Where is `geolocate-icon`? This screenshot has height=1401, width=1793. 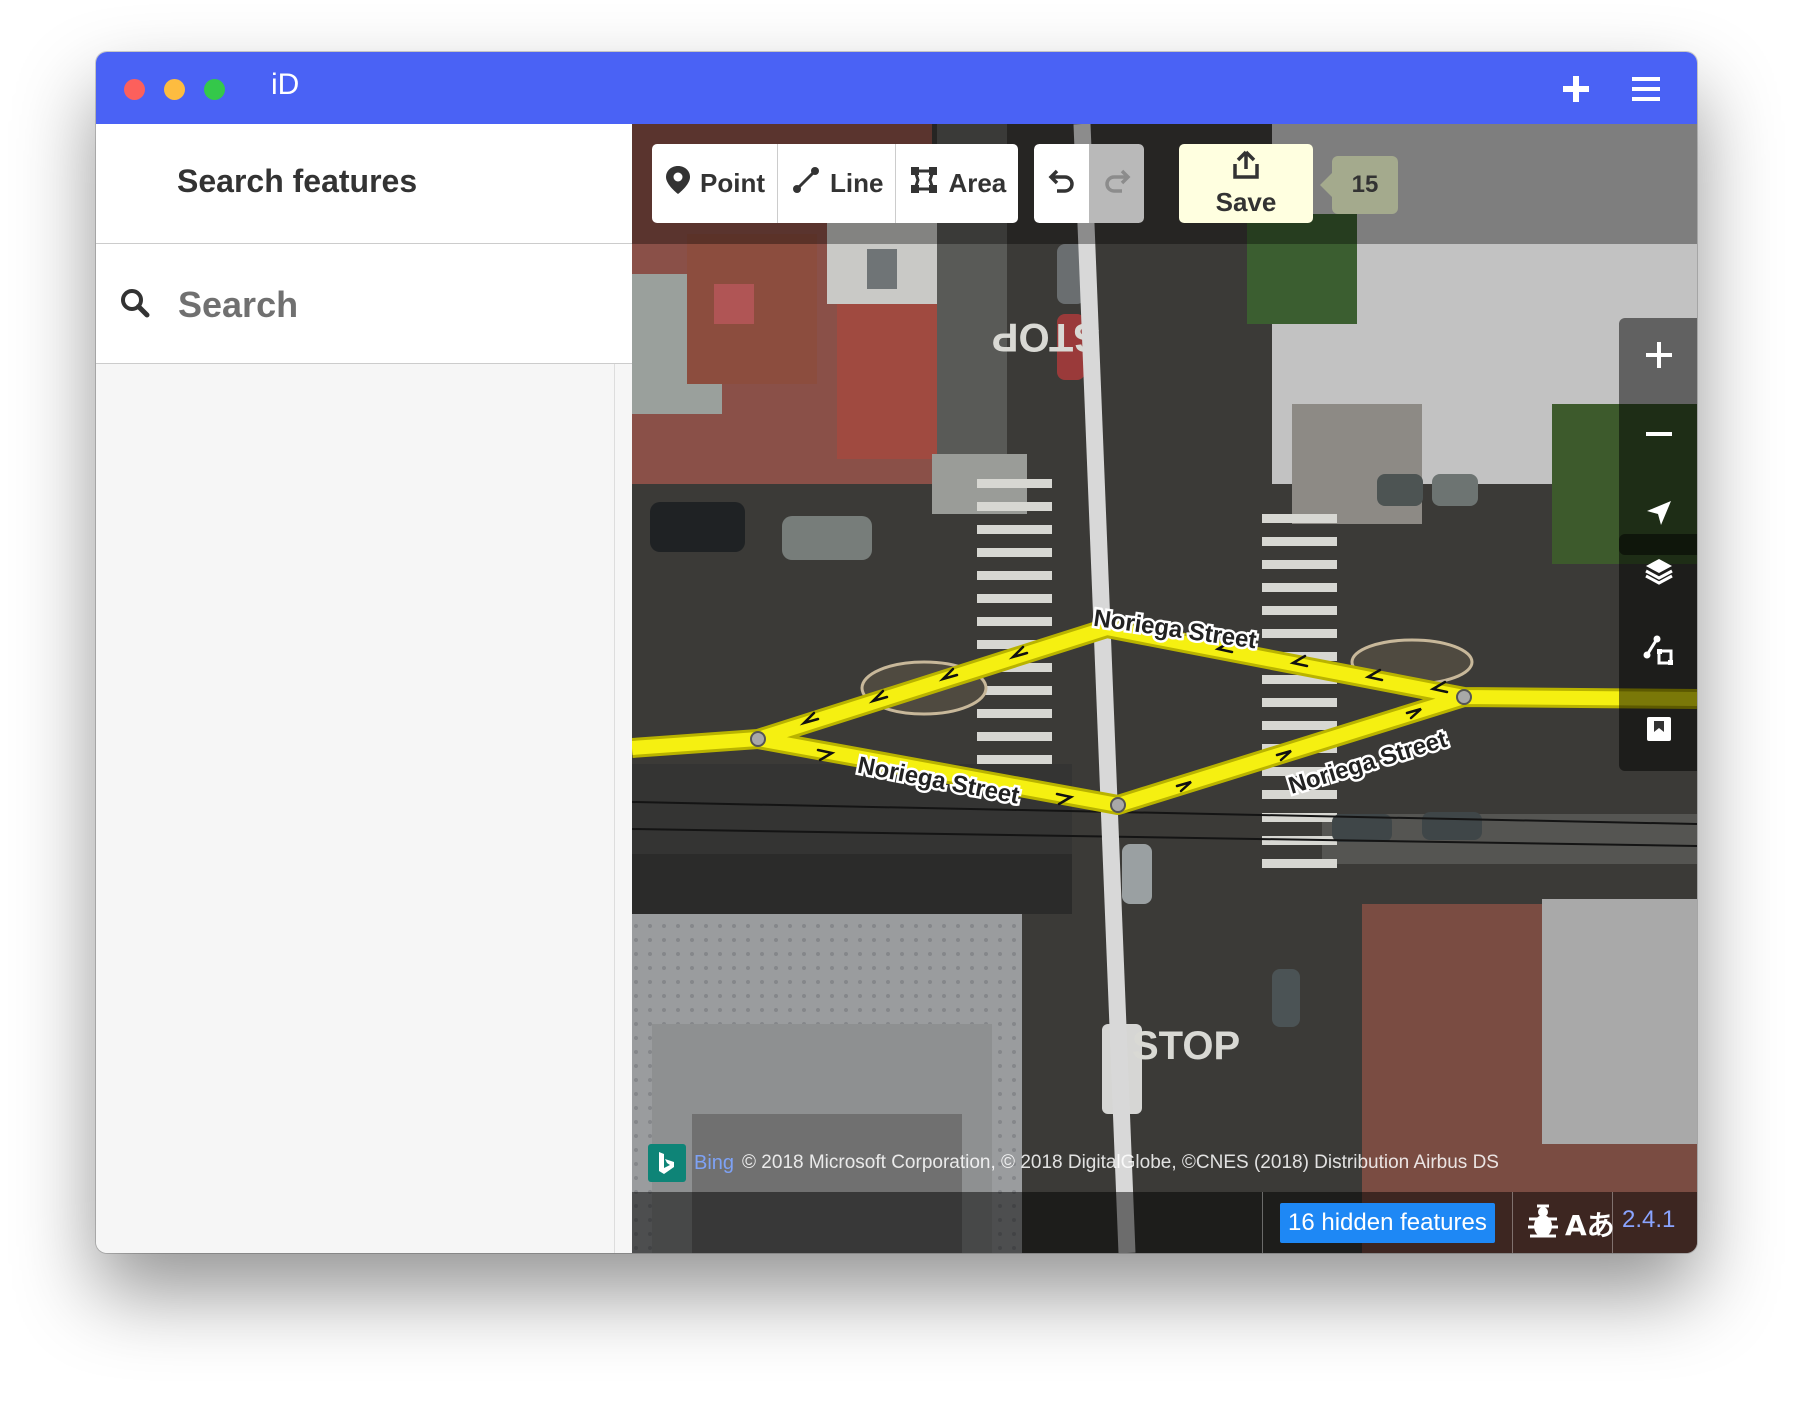
geolocate-icon is located at coordinates (1659, 515).